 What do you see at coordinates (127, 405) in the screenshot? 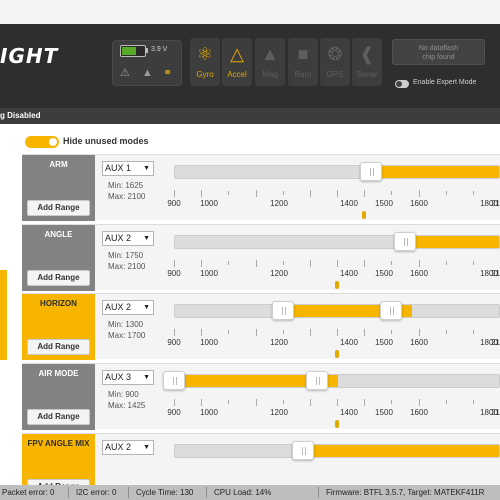
I see `range-max-text: Max: 1425` at bounding box center [127, 405].